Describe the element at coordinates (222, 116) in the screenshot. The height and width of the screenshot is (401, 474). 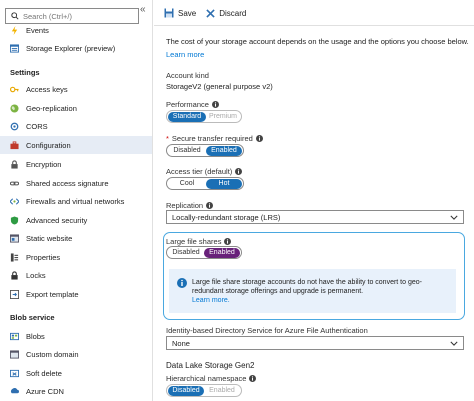
I see `performance-option-premium: Premium` at that location.